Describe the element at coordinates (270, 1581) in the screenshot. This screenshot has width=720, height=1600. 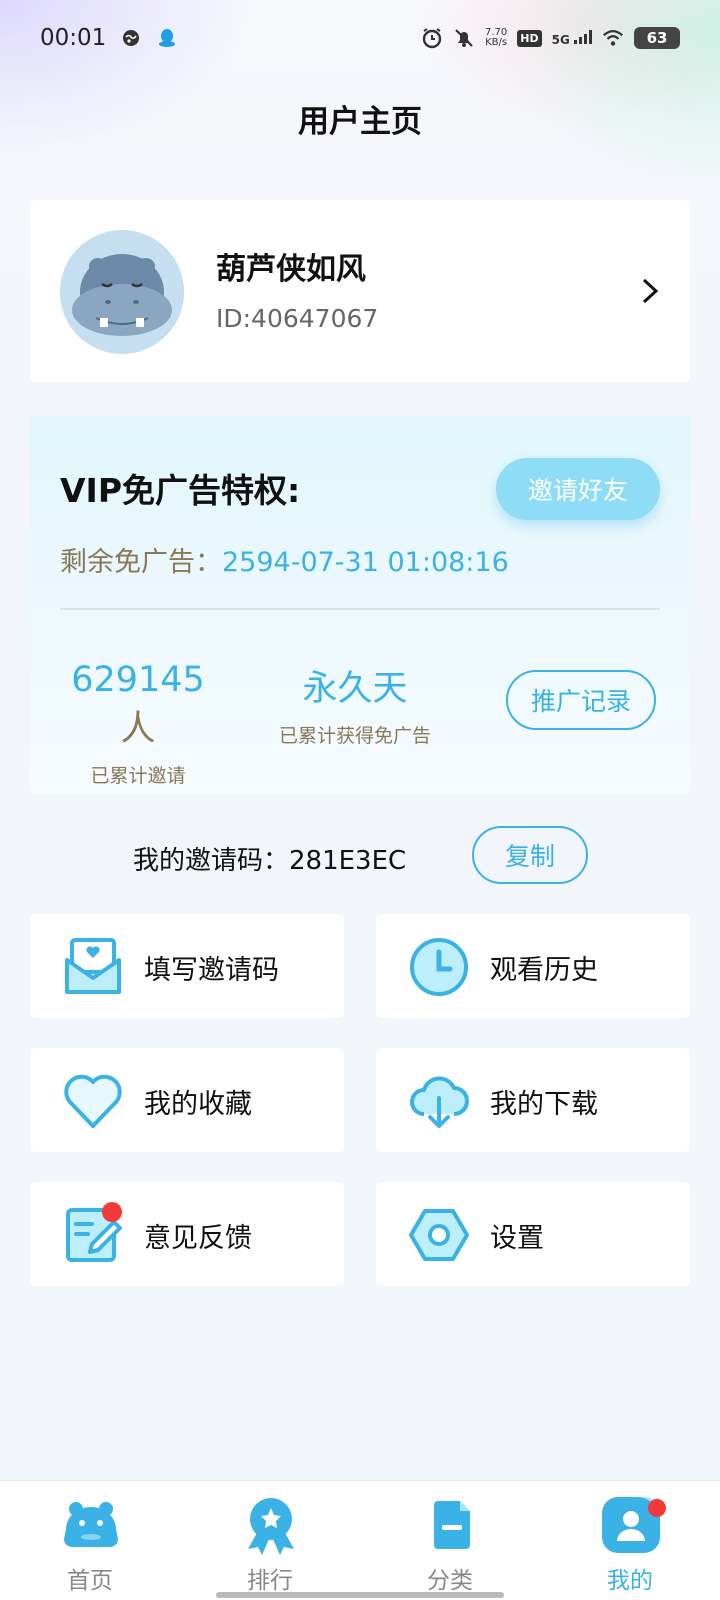
I see `tab-label: 排行` at that location.